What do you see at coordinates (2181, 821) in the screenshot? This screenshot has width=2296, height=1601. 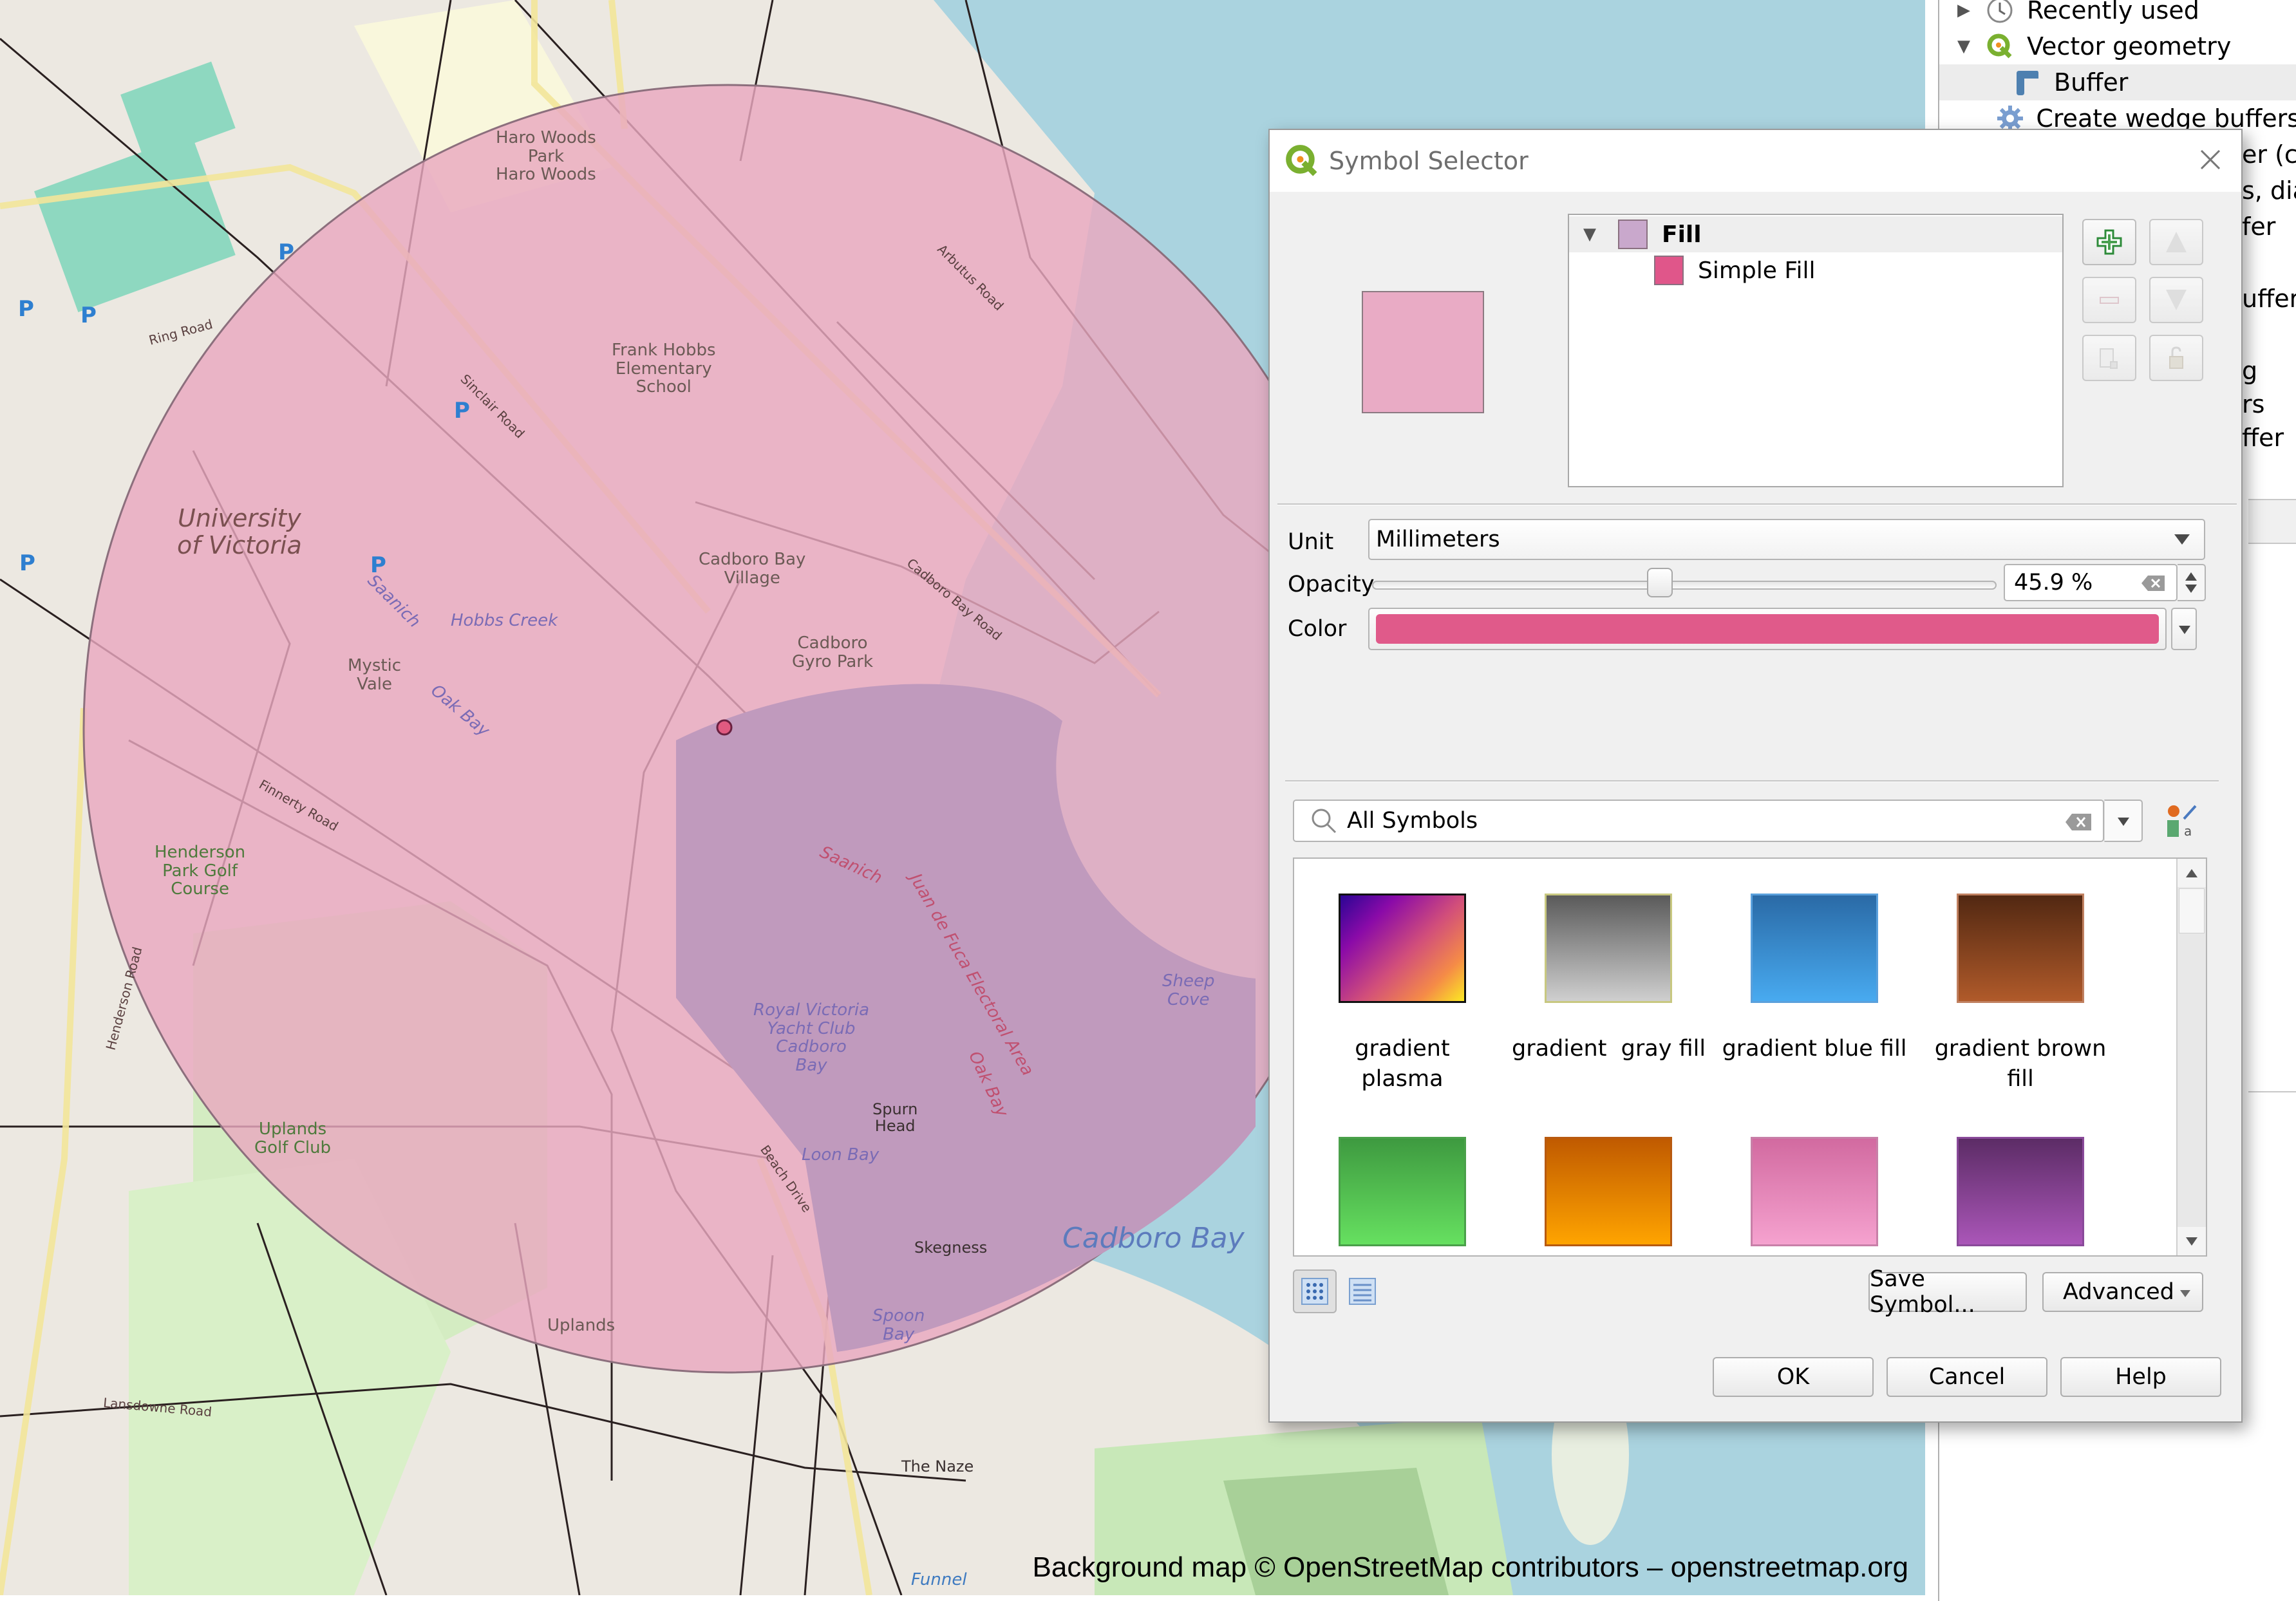 I see `style-manager-icon: a` at bounding box center [2181, 821].